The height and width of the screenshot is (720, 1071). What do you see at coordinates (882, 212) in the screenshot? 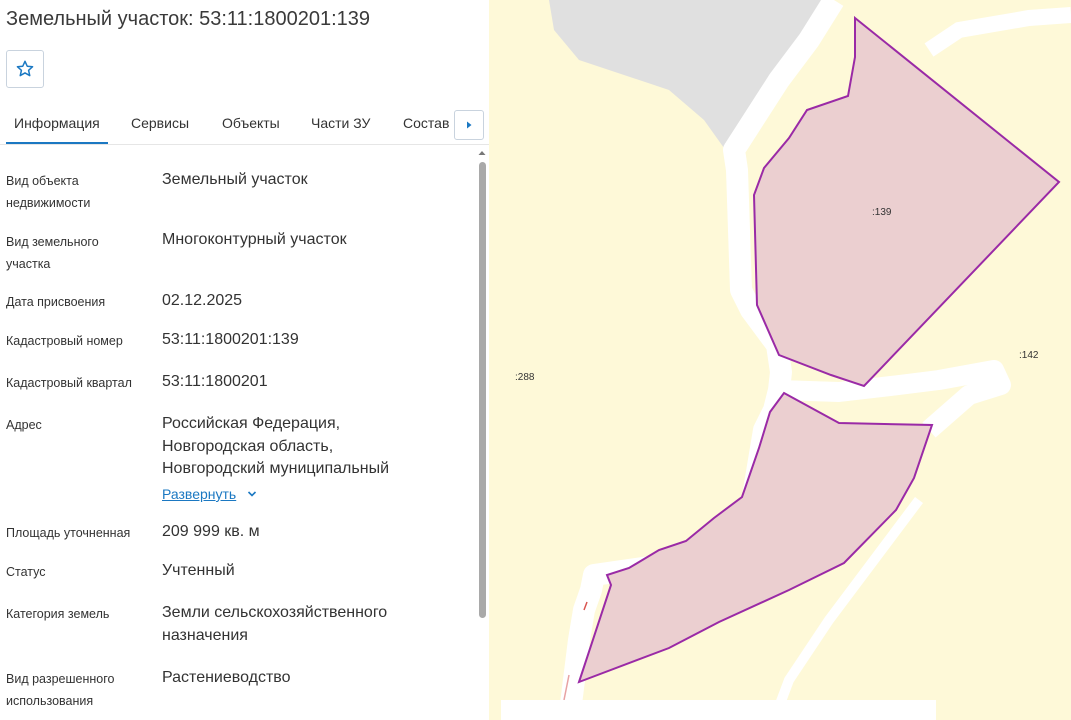
I see `map-label-139: :139` at bounding box center [882, 212].